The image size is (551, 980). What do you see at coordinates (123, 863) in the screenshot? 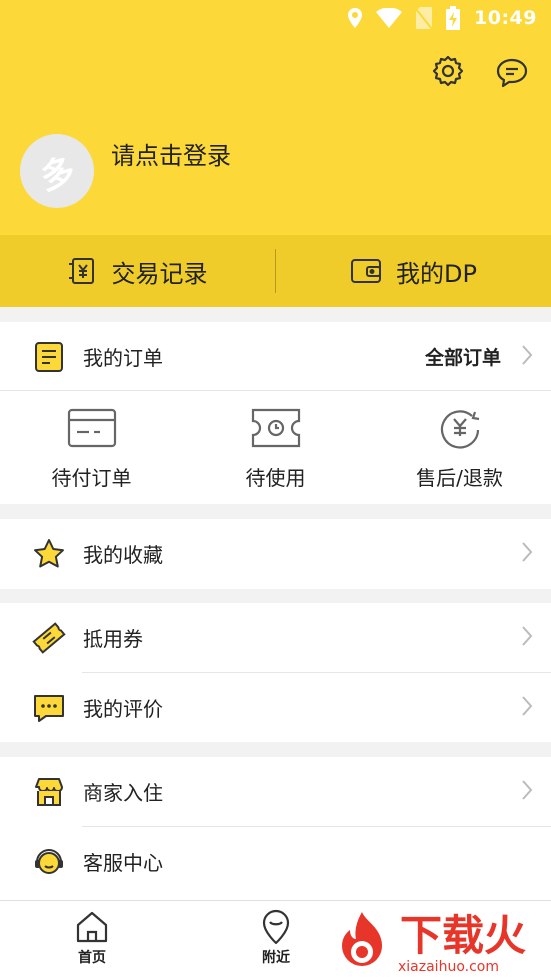
I see `customer-service-label: 客服中心` at bounding box center [123, 863].